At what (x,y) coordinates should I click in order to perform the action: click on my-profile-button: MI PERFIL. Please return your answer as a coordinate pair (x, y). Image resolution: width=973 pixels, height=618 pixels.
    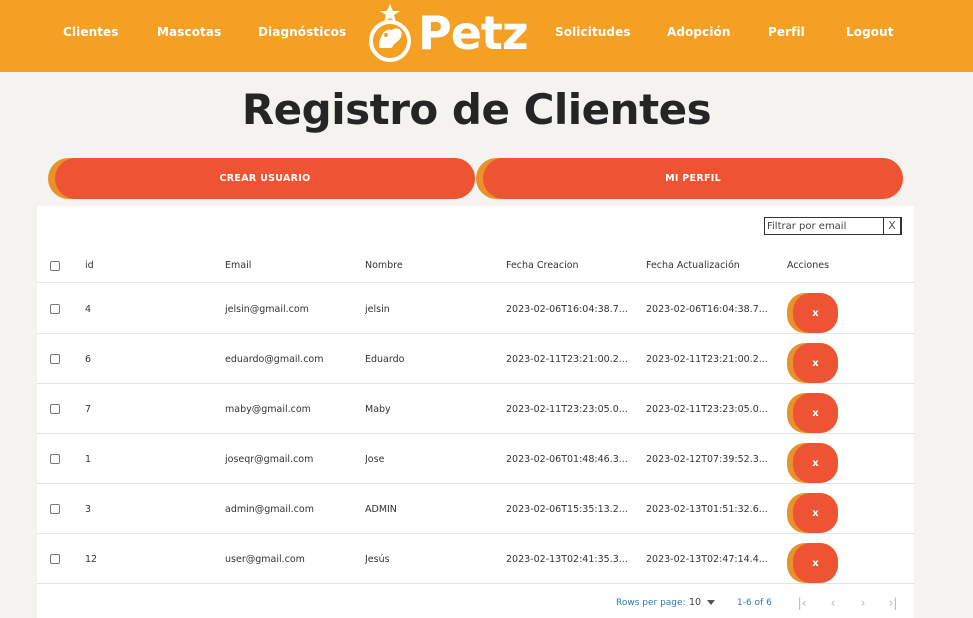
    Looking at the image, I should click on (693, 178).